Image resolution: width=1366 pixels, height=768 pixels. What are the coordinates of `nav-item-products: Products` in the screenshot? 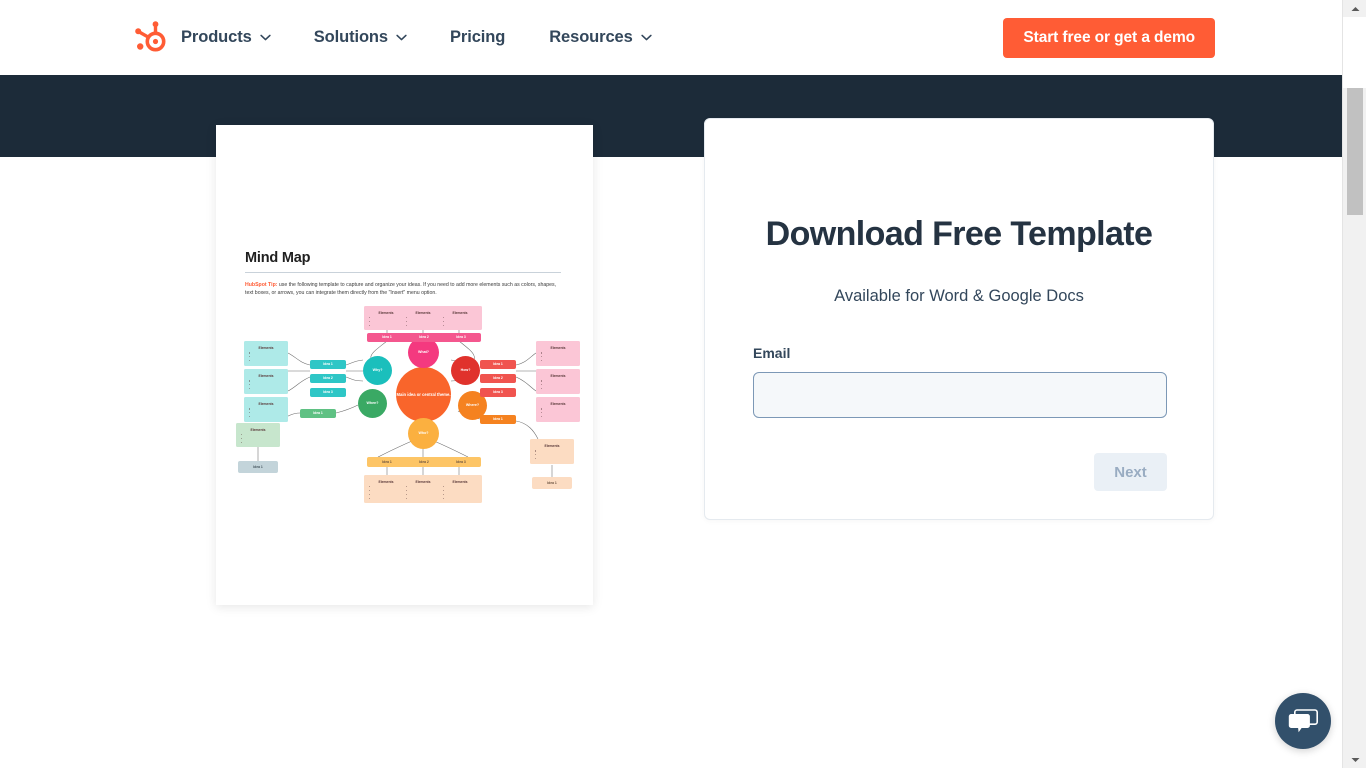 It's located at (226, 37).